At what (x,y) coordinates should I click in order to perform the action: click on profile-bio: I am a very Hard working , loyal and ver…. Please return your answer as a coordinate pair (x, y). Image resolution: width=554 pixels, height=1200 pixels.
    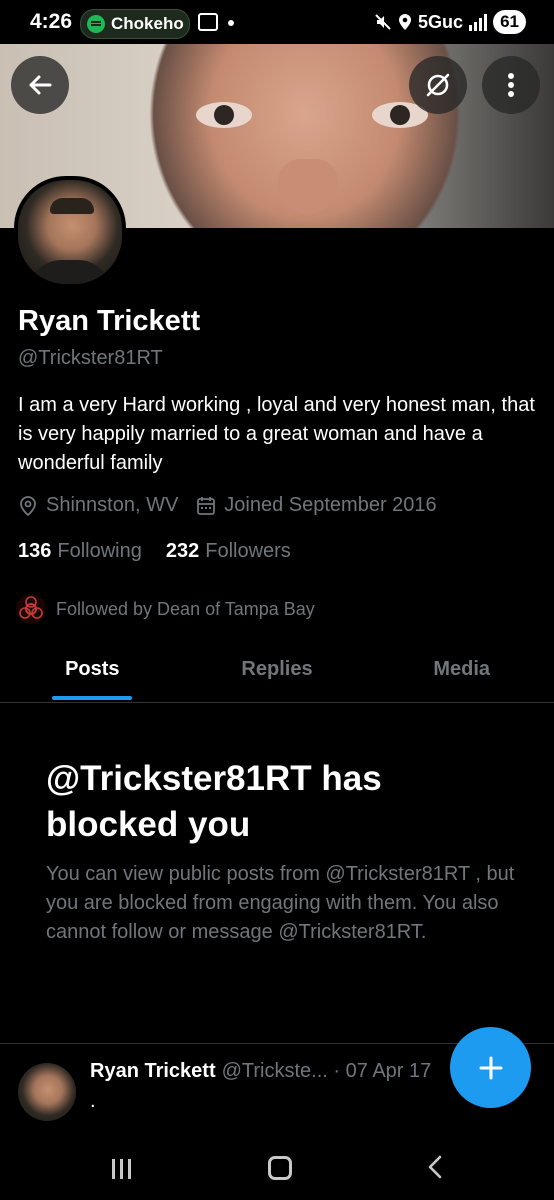
    Looking at the image, I should click on (276, 434).